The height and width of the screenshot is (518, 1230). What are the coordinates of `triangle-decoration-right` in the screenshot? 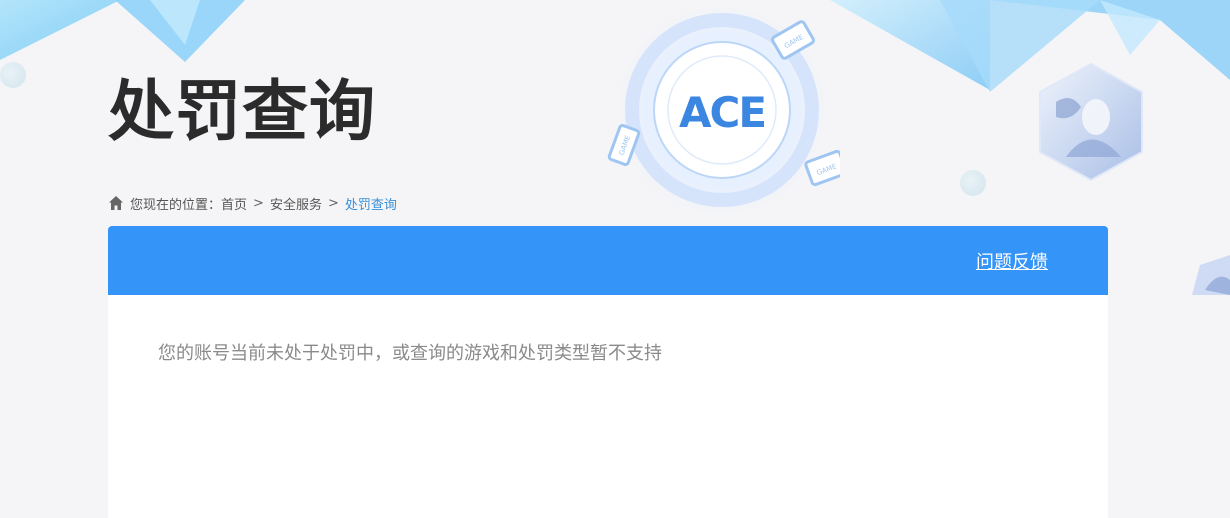 It's located at (1030, 46).